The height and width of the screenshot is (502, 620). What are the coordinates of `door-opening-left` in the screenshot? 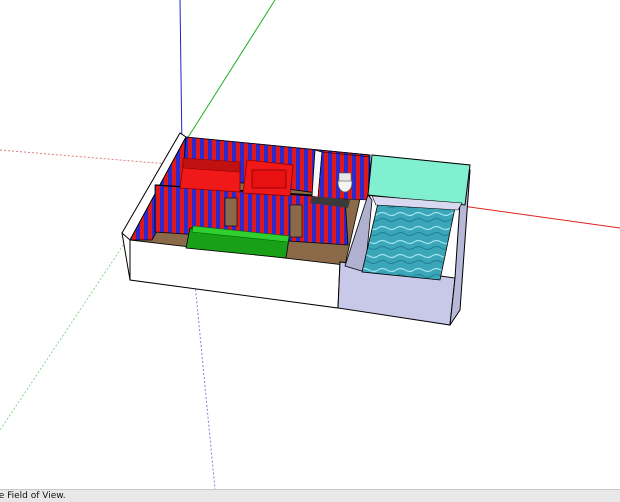 It's located at (231, 212).